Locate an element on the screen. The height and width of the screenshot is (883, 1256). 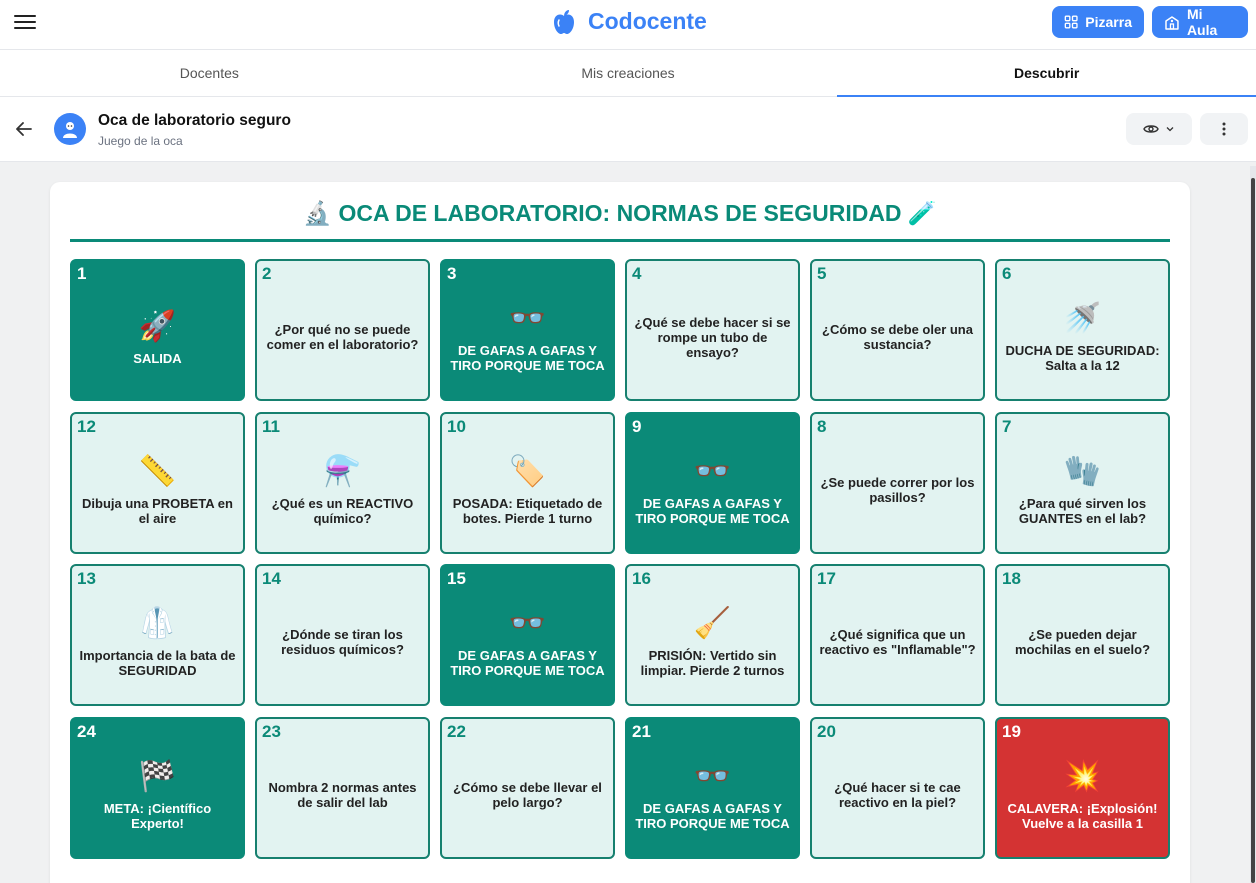
tab-docentes: Docentes is located at coordinates (209, 73).